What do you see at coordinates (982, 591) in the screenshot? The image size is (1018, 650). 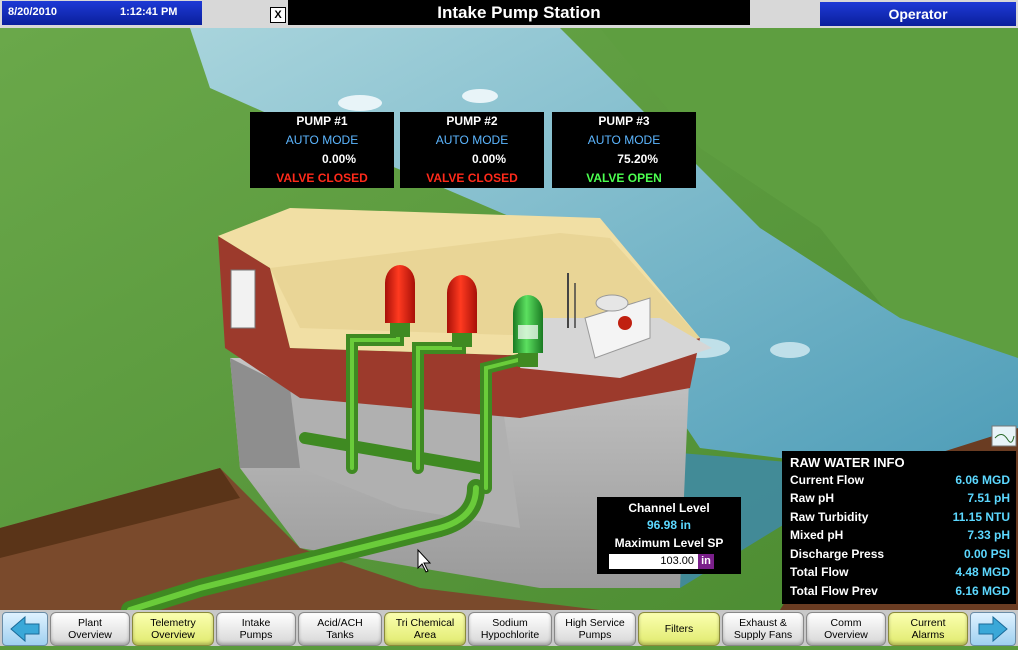 I see `raw-row-value: 6.16 MGD` at bounding box center [982, 591].